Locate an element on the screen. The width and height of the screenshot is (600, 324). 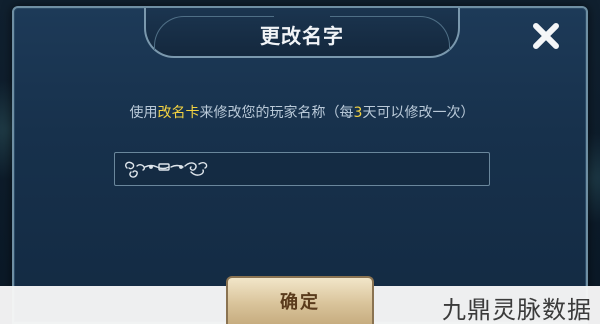
confirm-button: 确定 is located at coordinates (300, 300).